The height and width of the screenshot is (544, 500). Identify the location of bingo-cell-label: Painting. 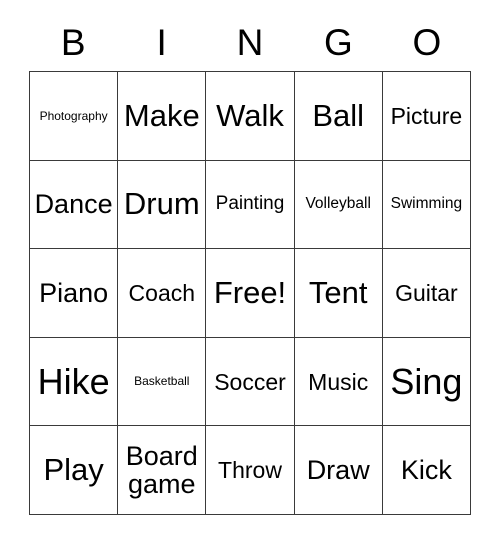
(250, 204).